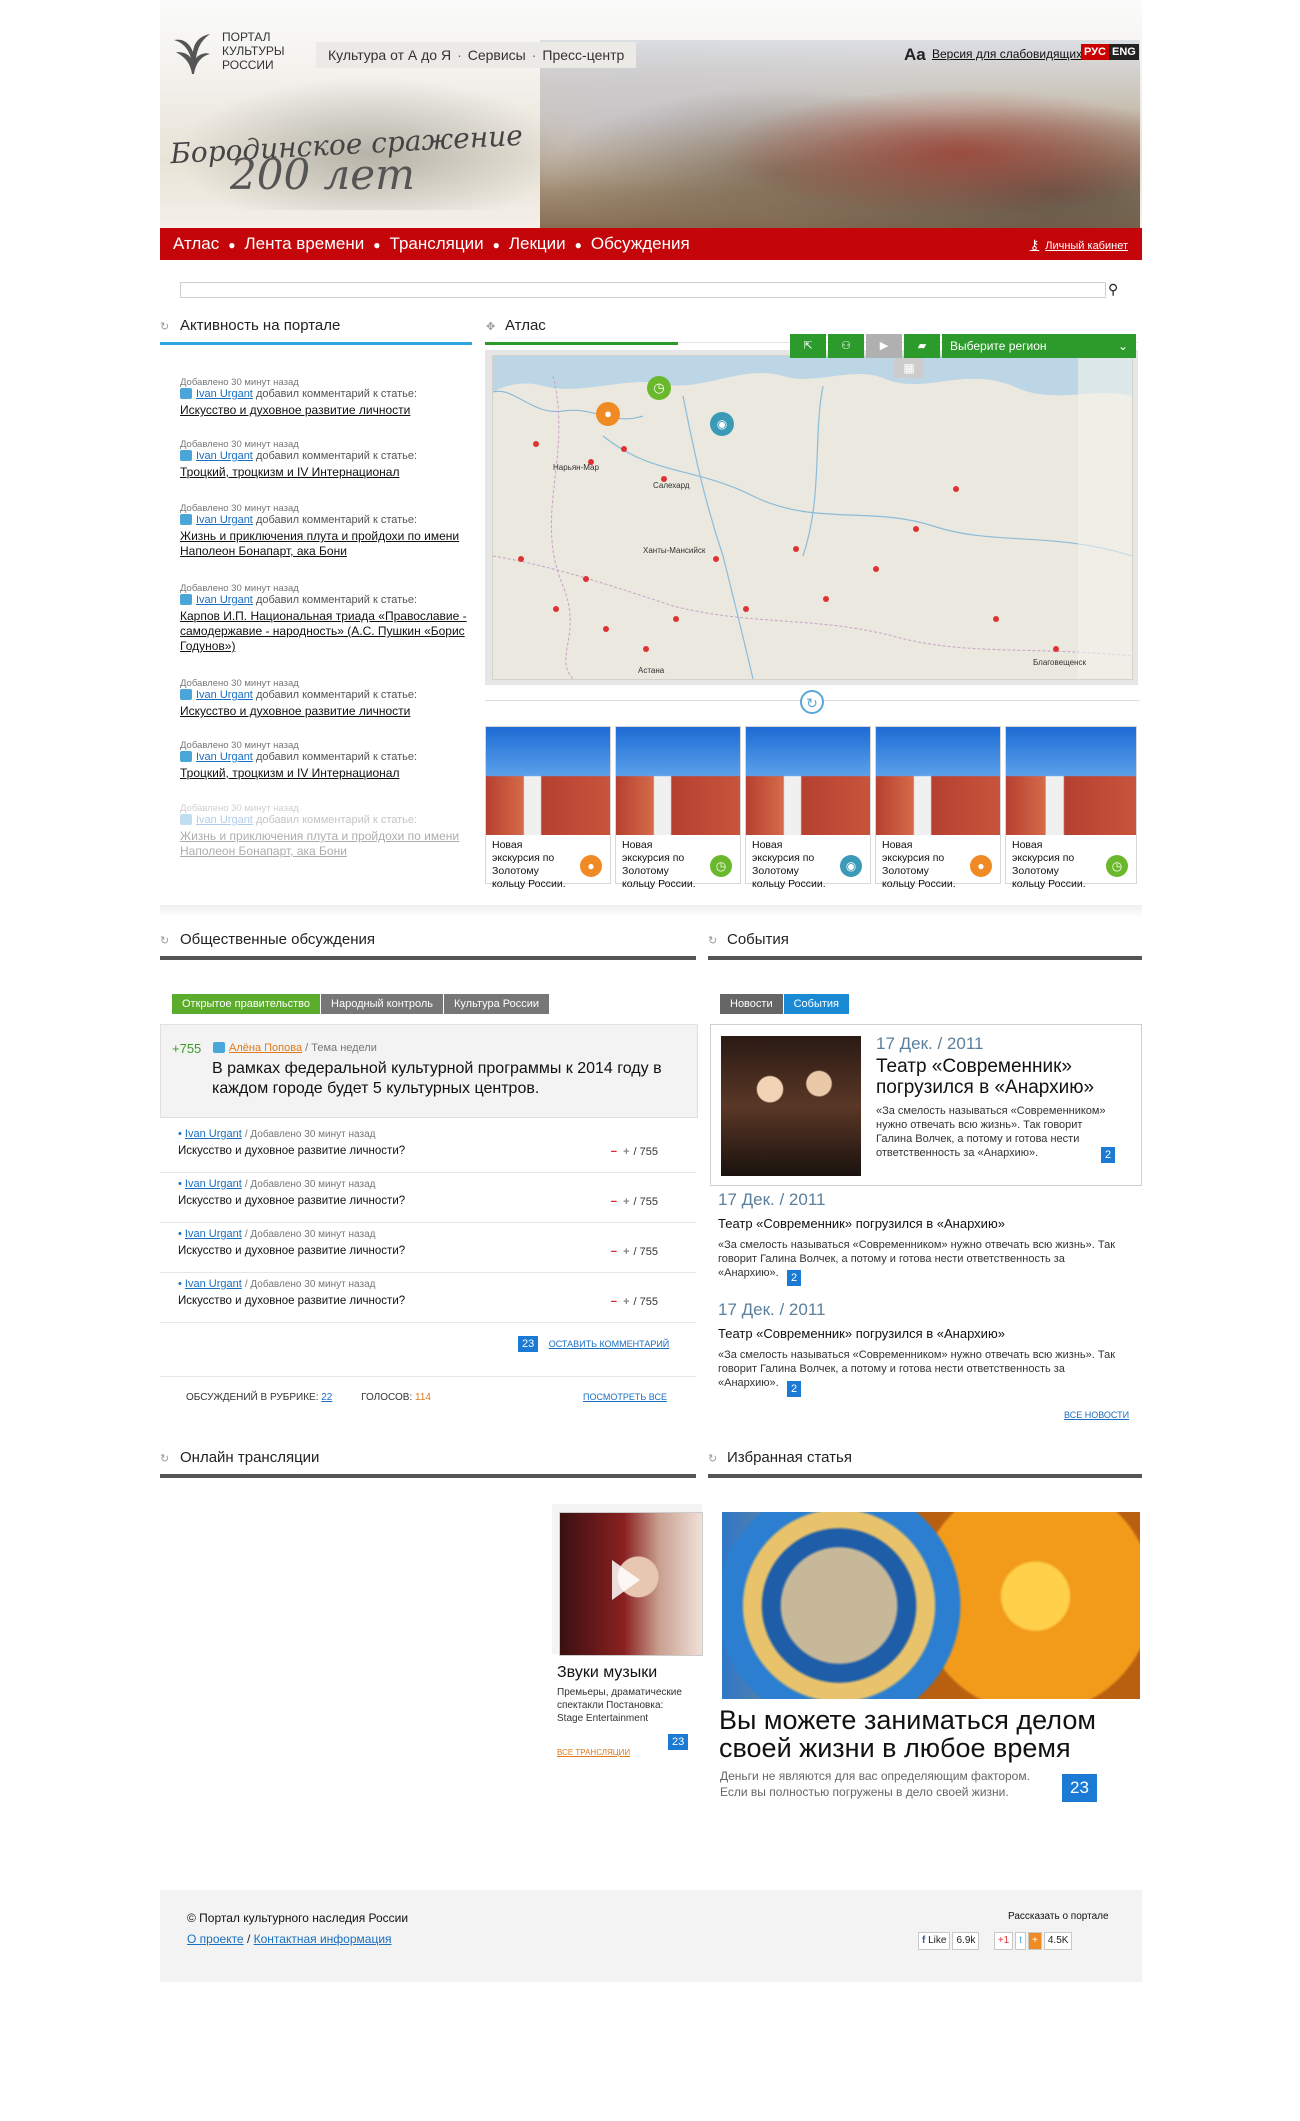  I want to click on nav-item-lectures: Лекции, so click(537, 243).